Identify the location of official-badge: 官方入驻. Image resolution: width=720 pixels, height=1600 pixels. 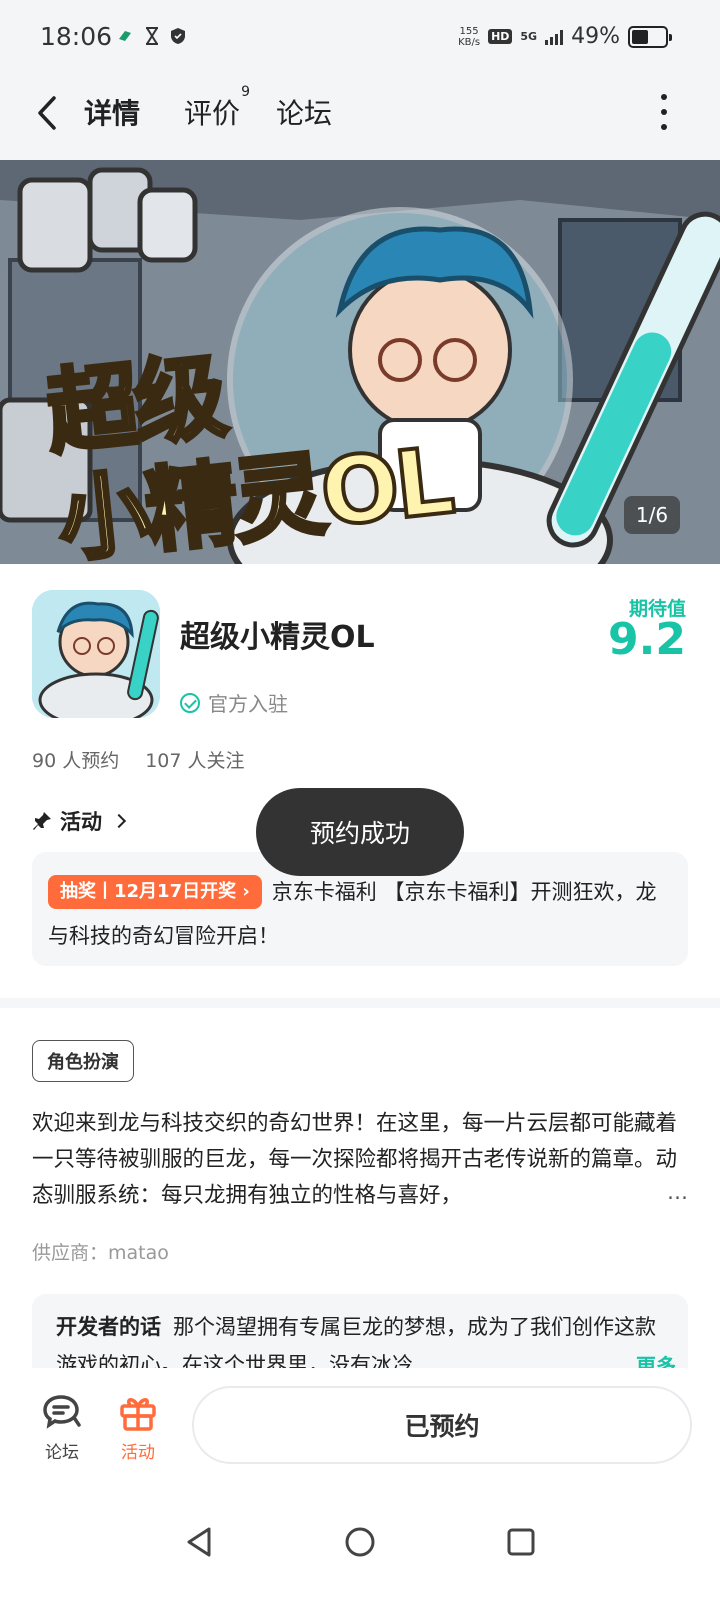
(234, 702).